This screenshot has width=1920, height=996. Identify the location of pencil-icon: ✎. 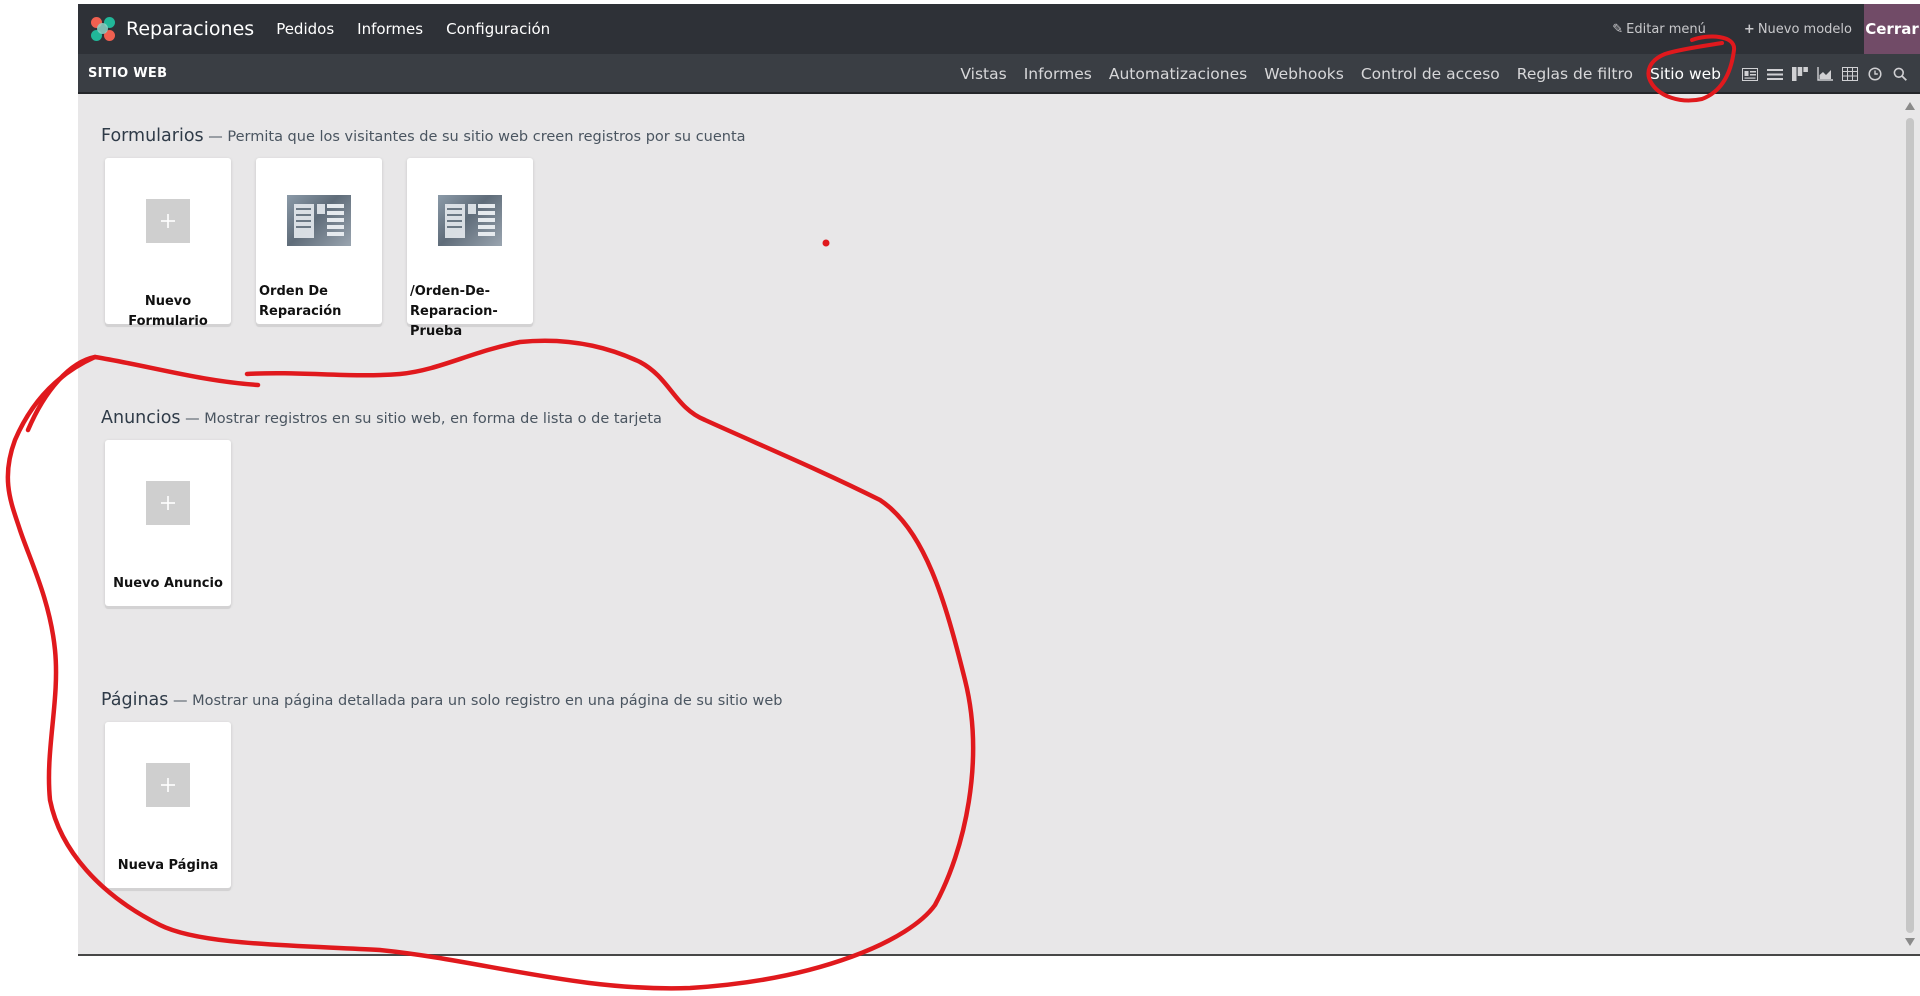
(1618, 29).